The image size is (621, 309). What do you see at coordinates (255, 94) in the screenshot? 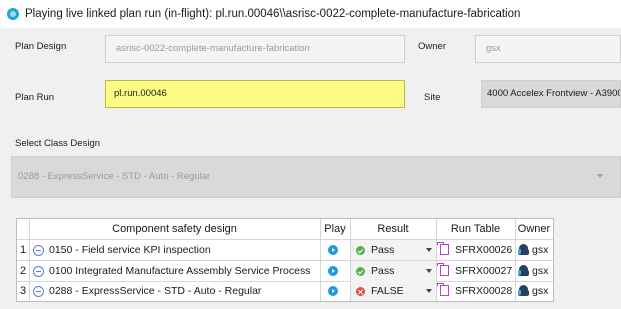
I see `plan-run-field: pl.run.00046` at bounding box center [255, 94].